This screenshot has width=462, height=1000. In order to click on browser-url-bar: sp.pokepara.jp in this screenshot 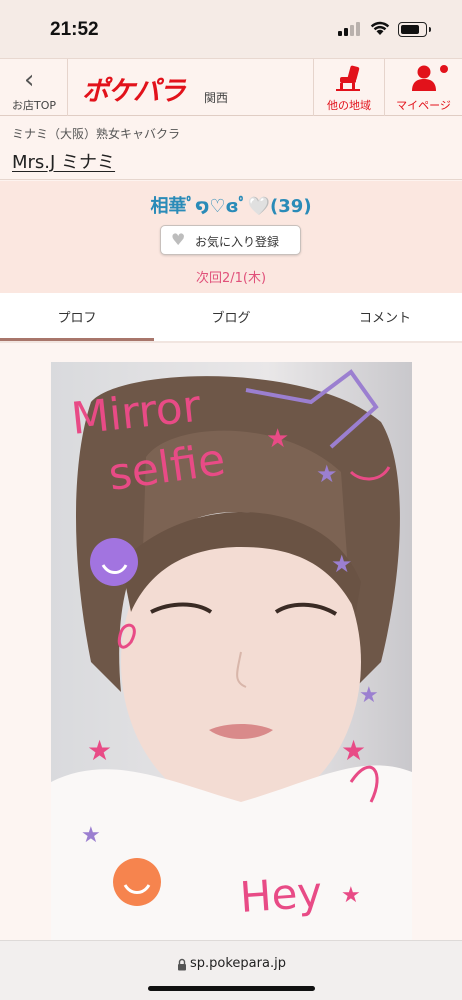, I will do `click(231, 970)`.